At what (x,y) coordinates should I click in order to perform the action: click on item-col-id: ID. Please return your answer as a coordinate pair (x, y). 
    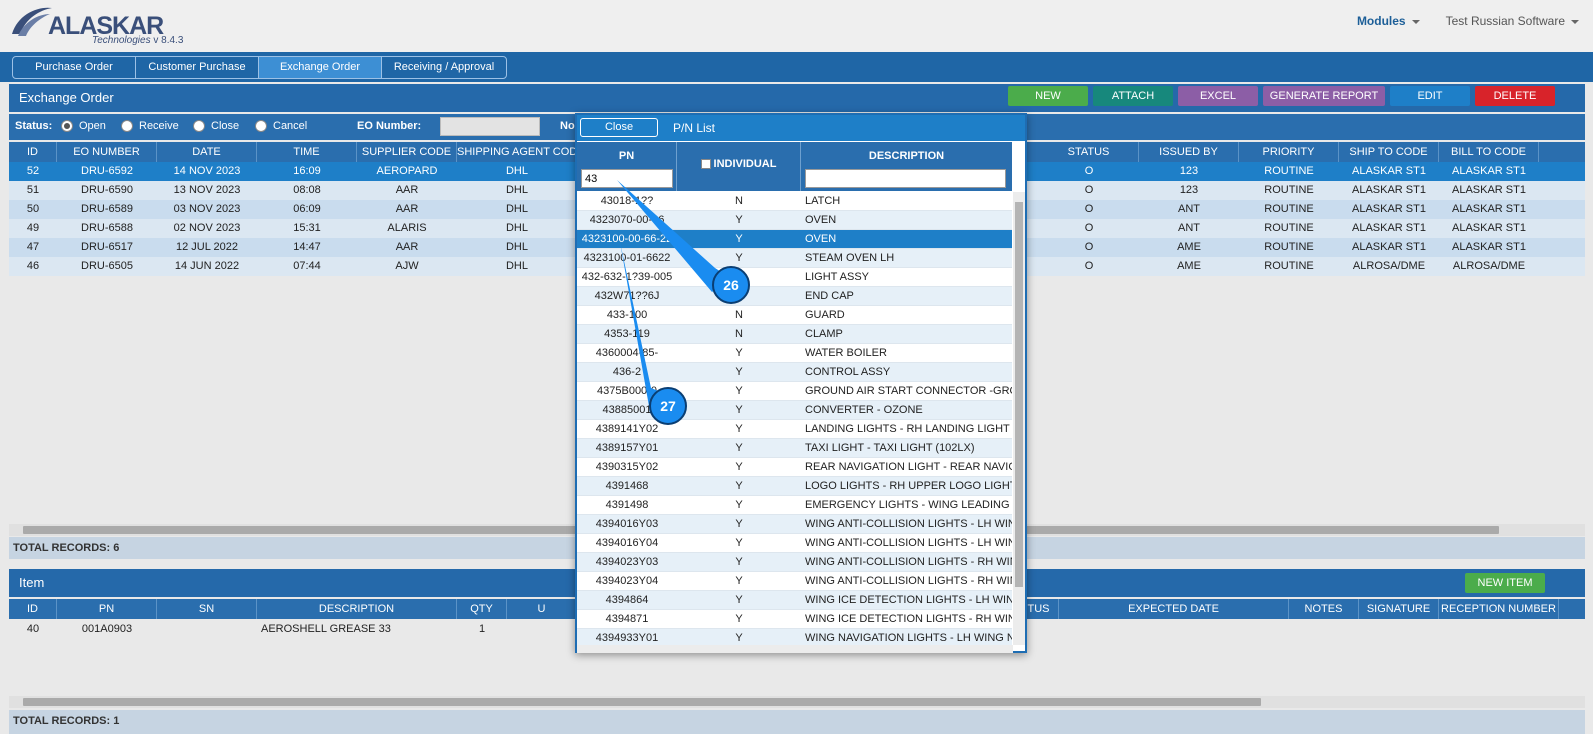
    Looking at the image, I should click on (33, 609).